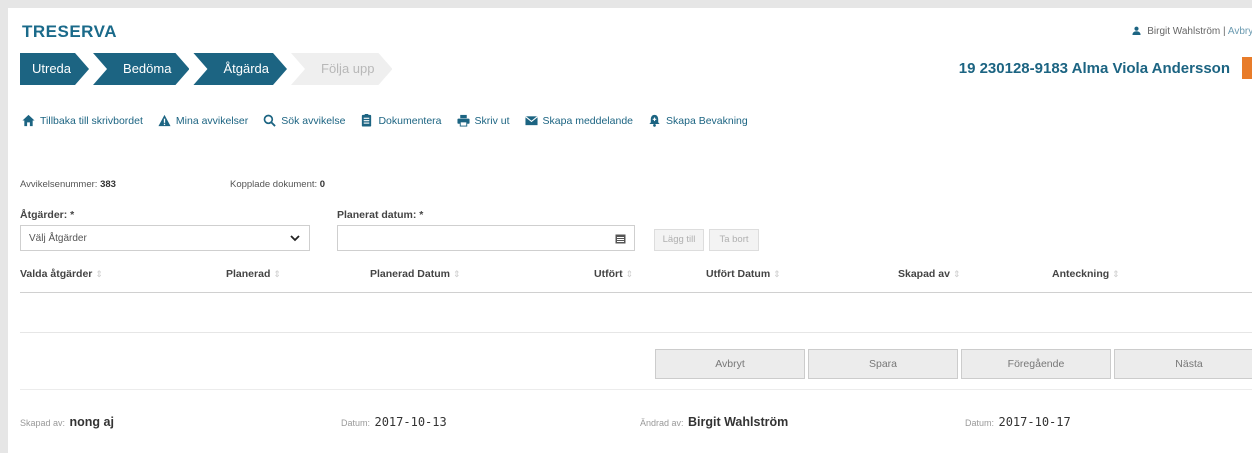  What do you see at coordinates (1183, 364) in the screenshot?
I see `next-button: Nästa` at bounding box center [1183, 364].